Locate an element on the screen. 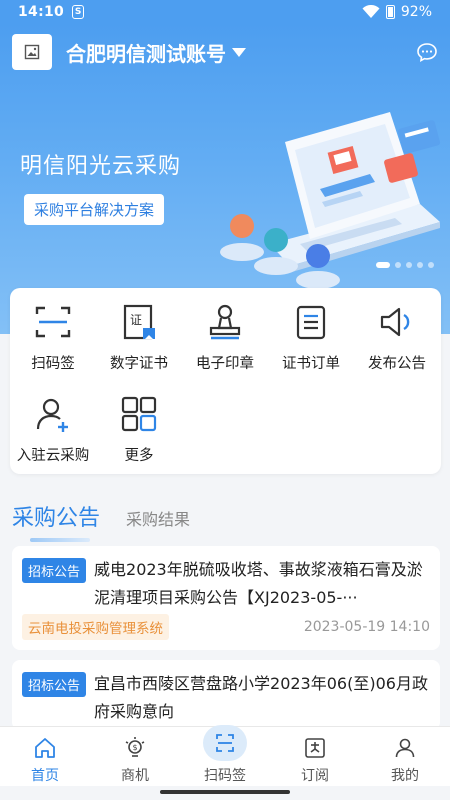  subscribe-icon is located at coordinates (315, 748).